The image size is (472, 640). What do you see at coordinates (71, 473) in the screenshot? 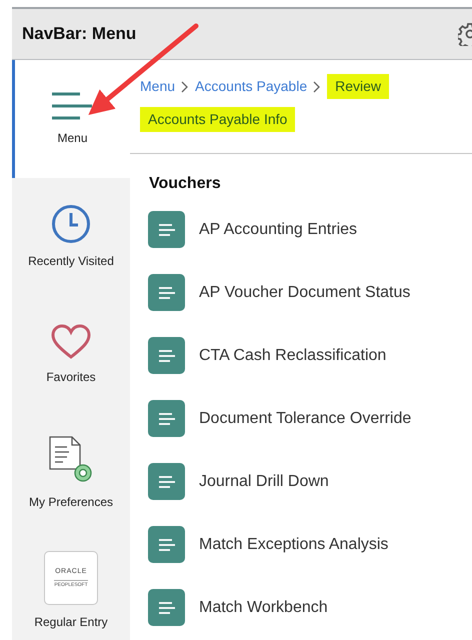
I see `sidebar-item: My Preferences` at bounding box center [71, 473].